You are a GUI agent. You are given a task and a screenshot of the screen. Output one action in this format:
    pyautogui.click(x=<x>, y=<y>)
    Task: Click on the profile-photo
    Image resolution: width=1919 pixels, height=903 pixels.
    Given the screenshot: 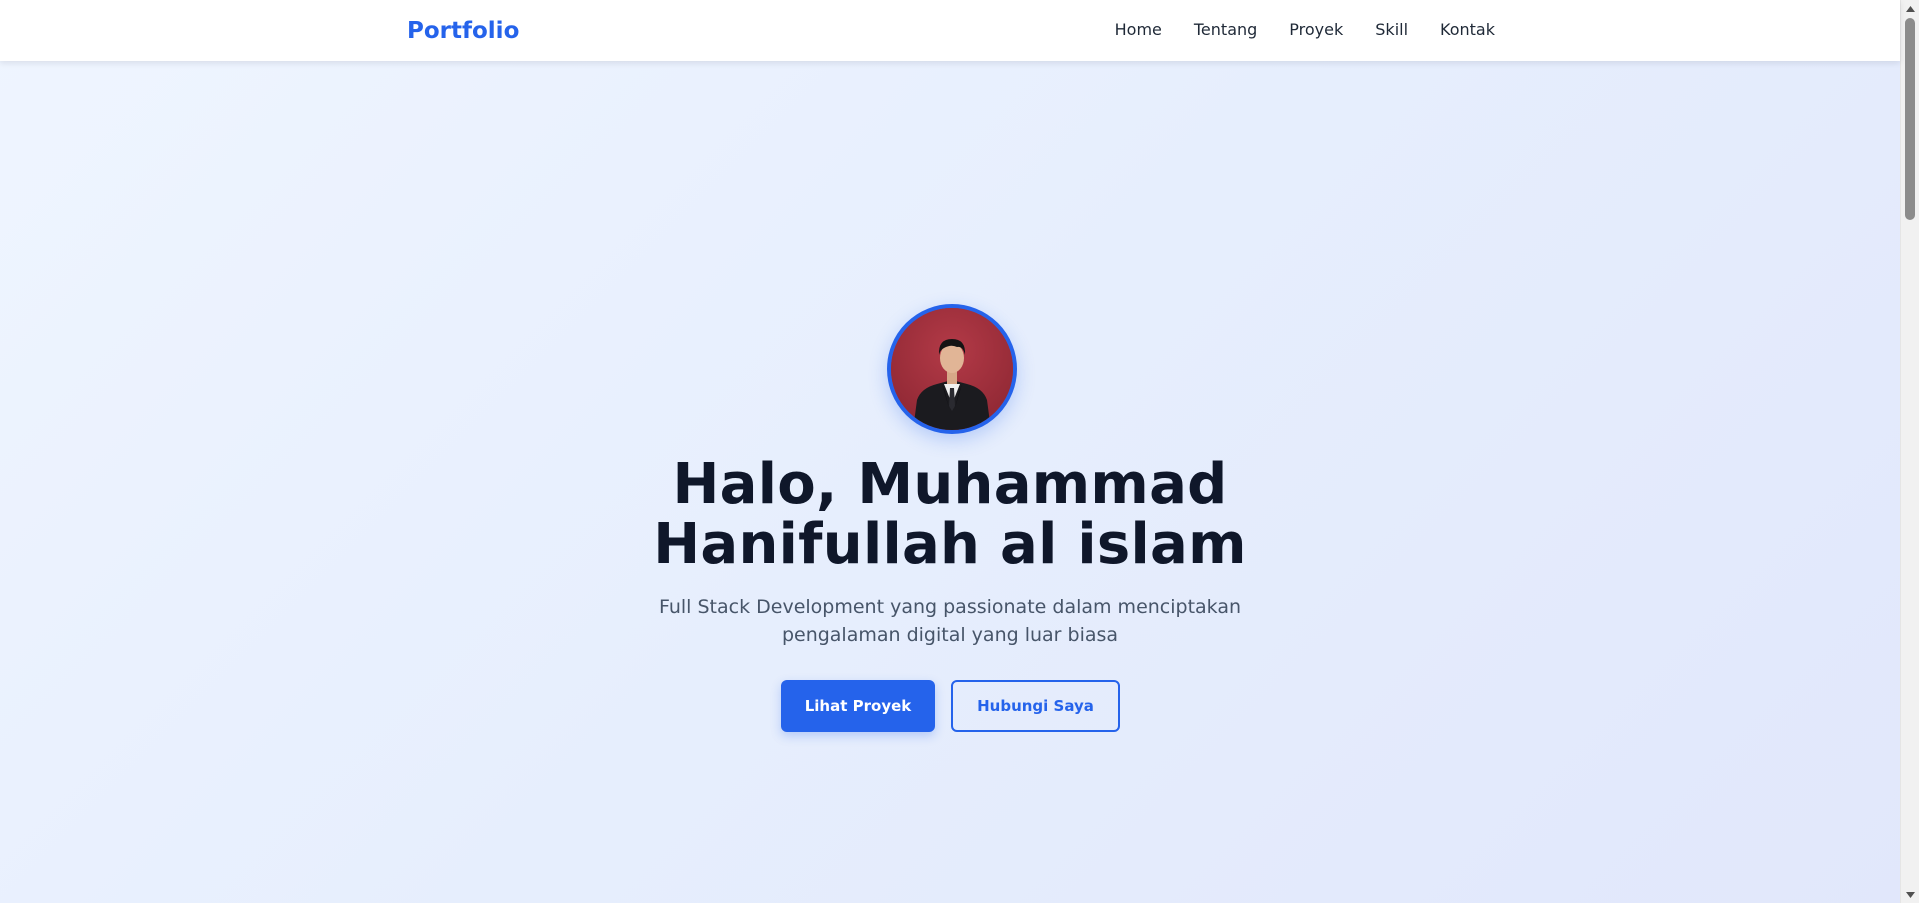 What is the action you would take?
    pyautogui.click(x=952, y=369)
    